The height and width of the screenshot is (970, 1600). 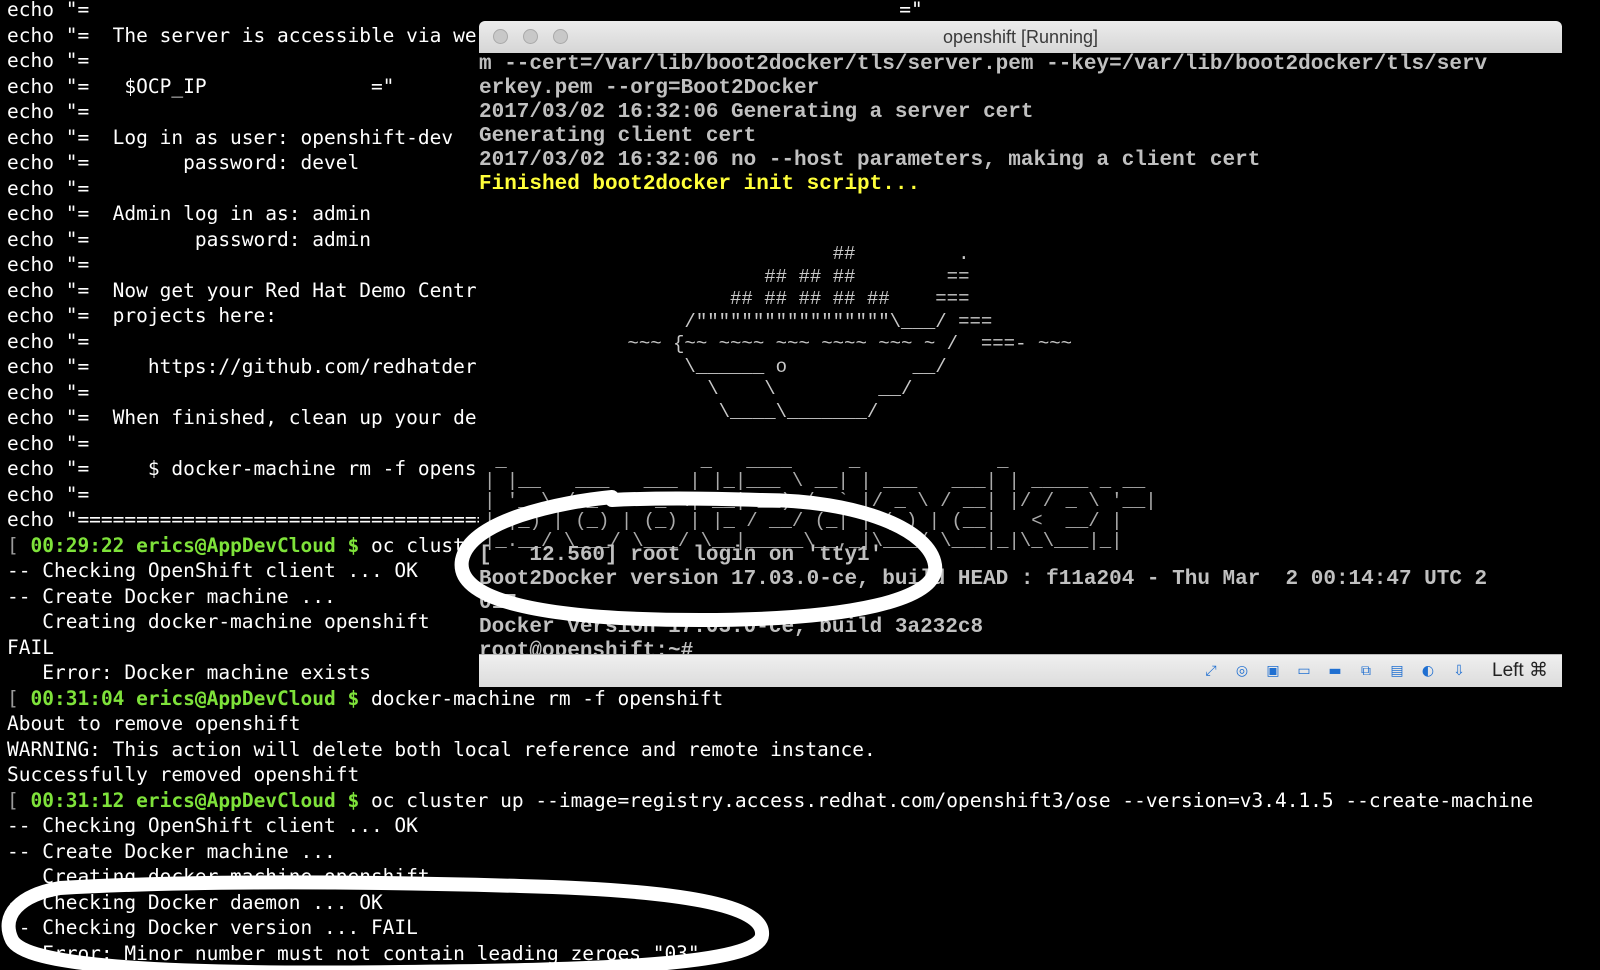 What do you see at coordinates (242, 417) in the screenshot?
I see `terminal-line: echo "= When finished, clean up your de` at bounding box center [242, 417].